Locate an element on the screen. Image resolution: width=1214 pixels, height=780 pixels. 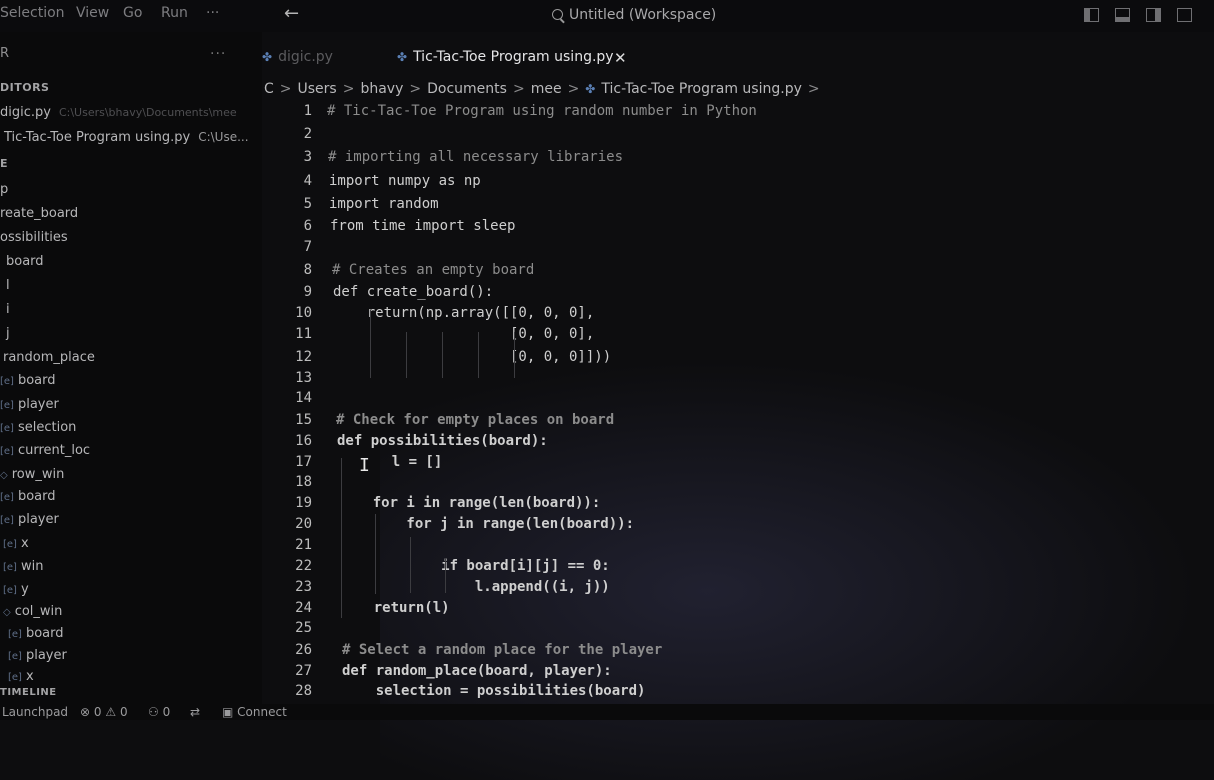
outline-item: l is located at coordinates (8, 285).